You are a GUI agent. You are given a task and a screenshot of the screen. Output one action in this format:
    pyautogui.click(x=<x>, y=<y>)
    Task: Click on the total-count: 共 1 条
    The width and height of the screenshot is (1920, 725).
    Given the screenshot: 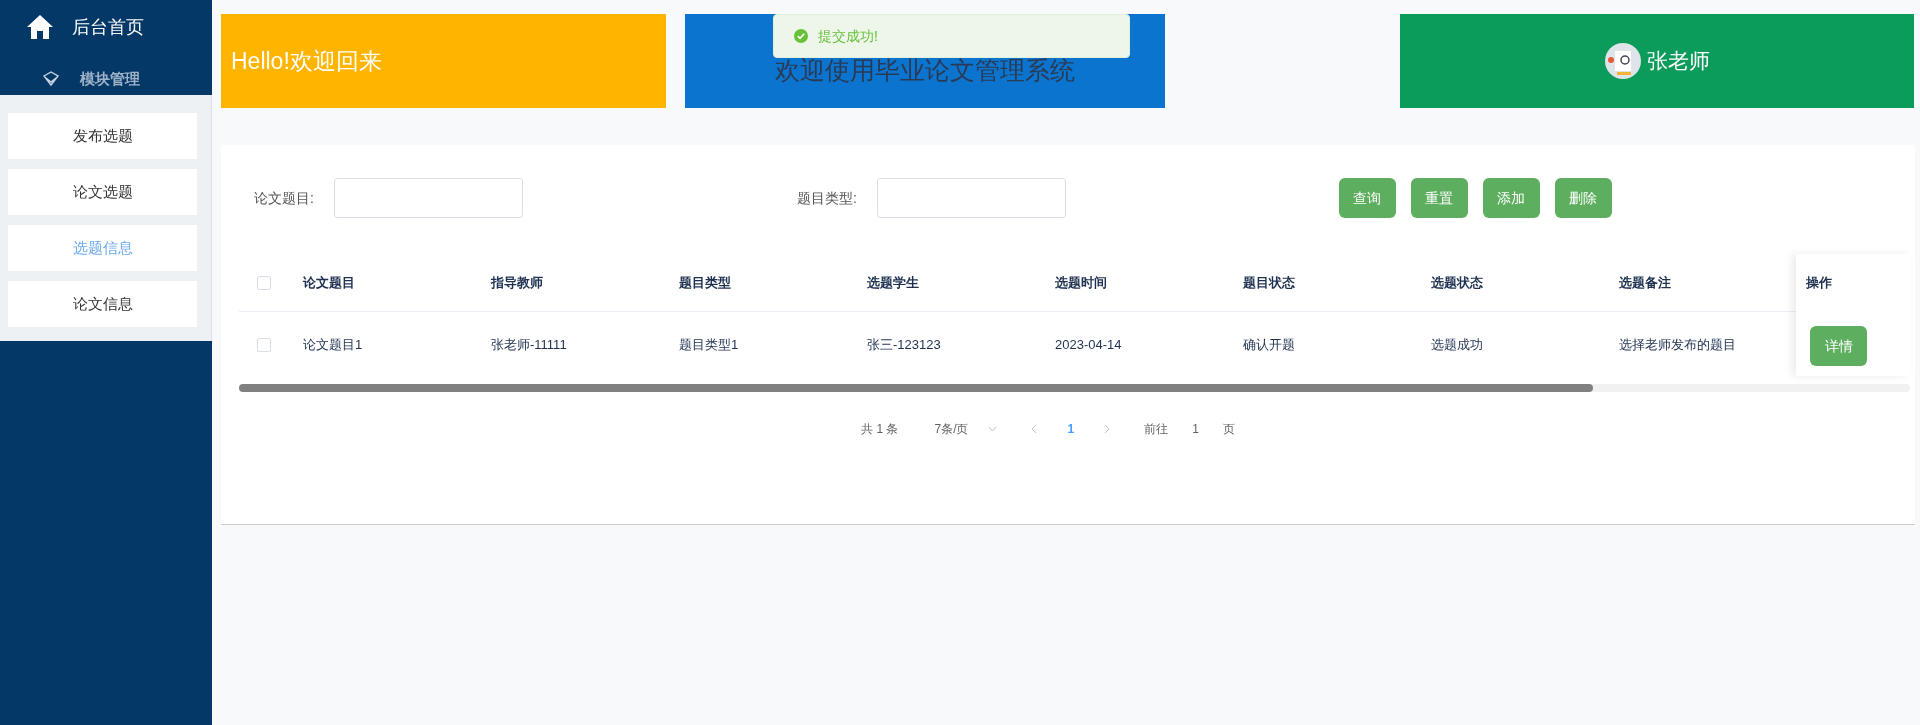 What is the action you would take?
    pyautogui.click(x=880, y=429)
    